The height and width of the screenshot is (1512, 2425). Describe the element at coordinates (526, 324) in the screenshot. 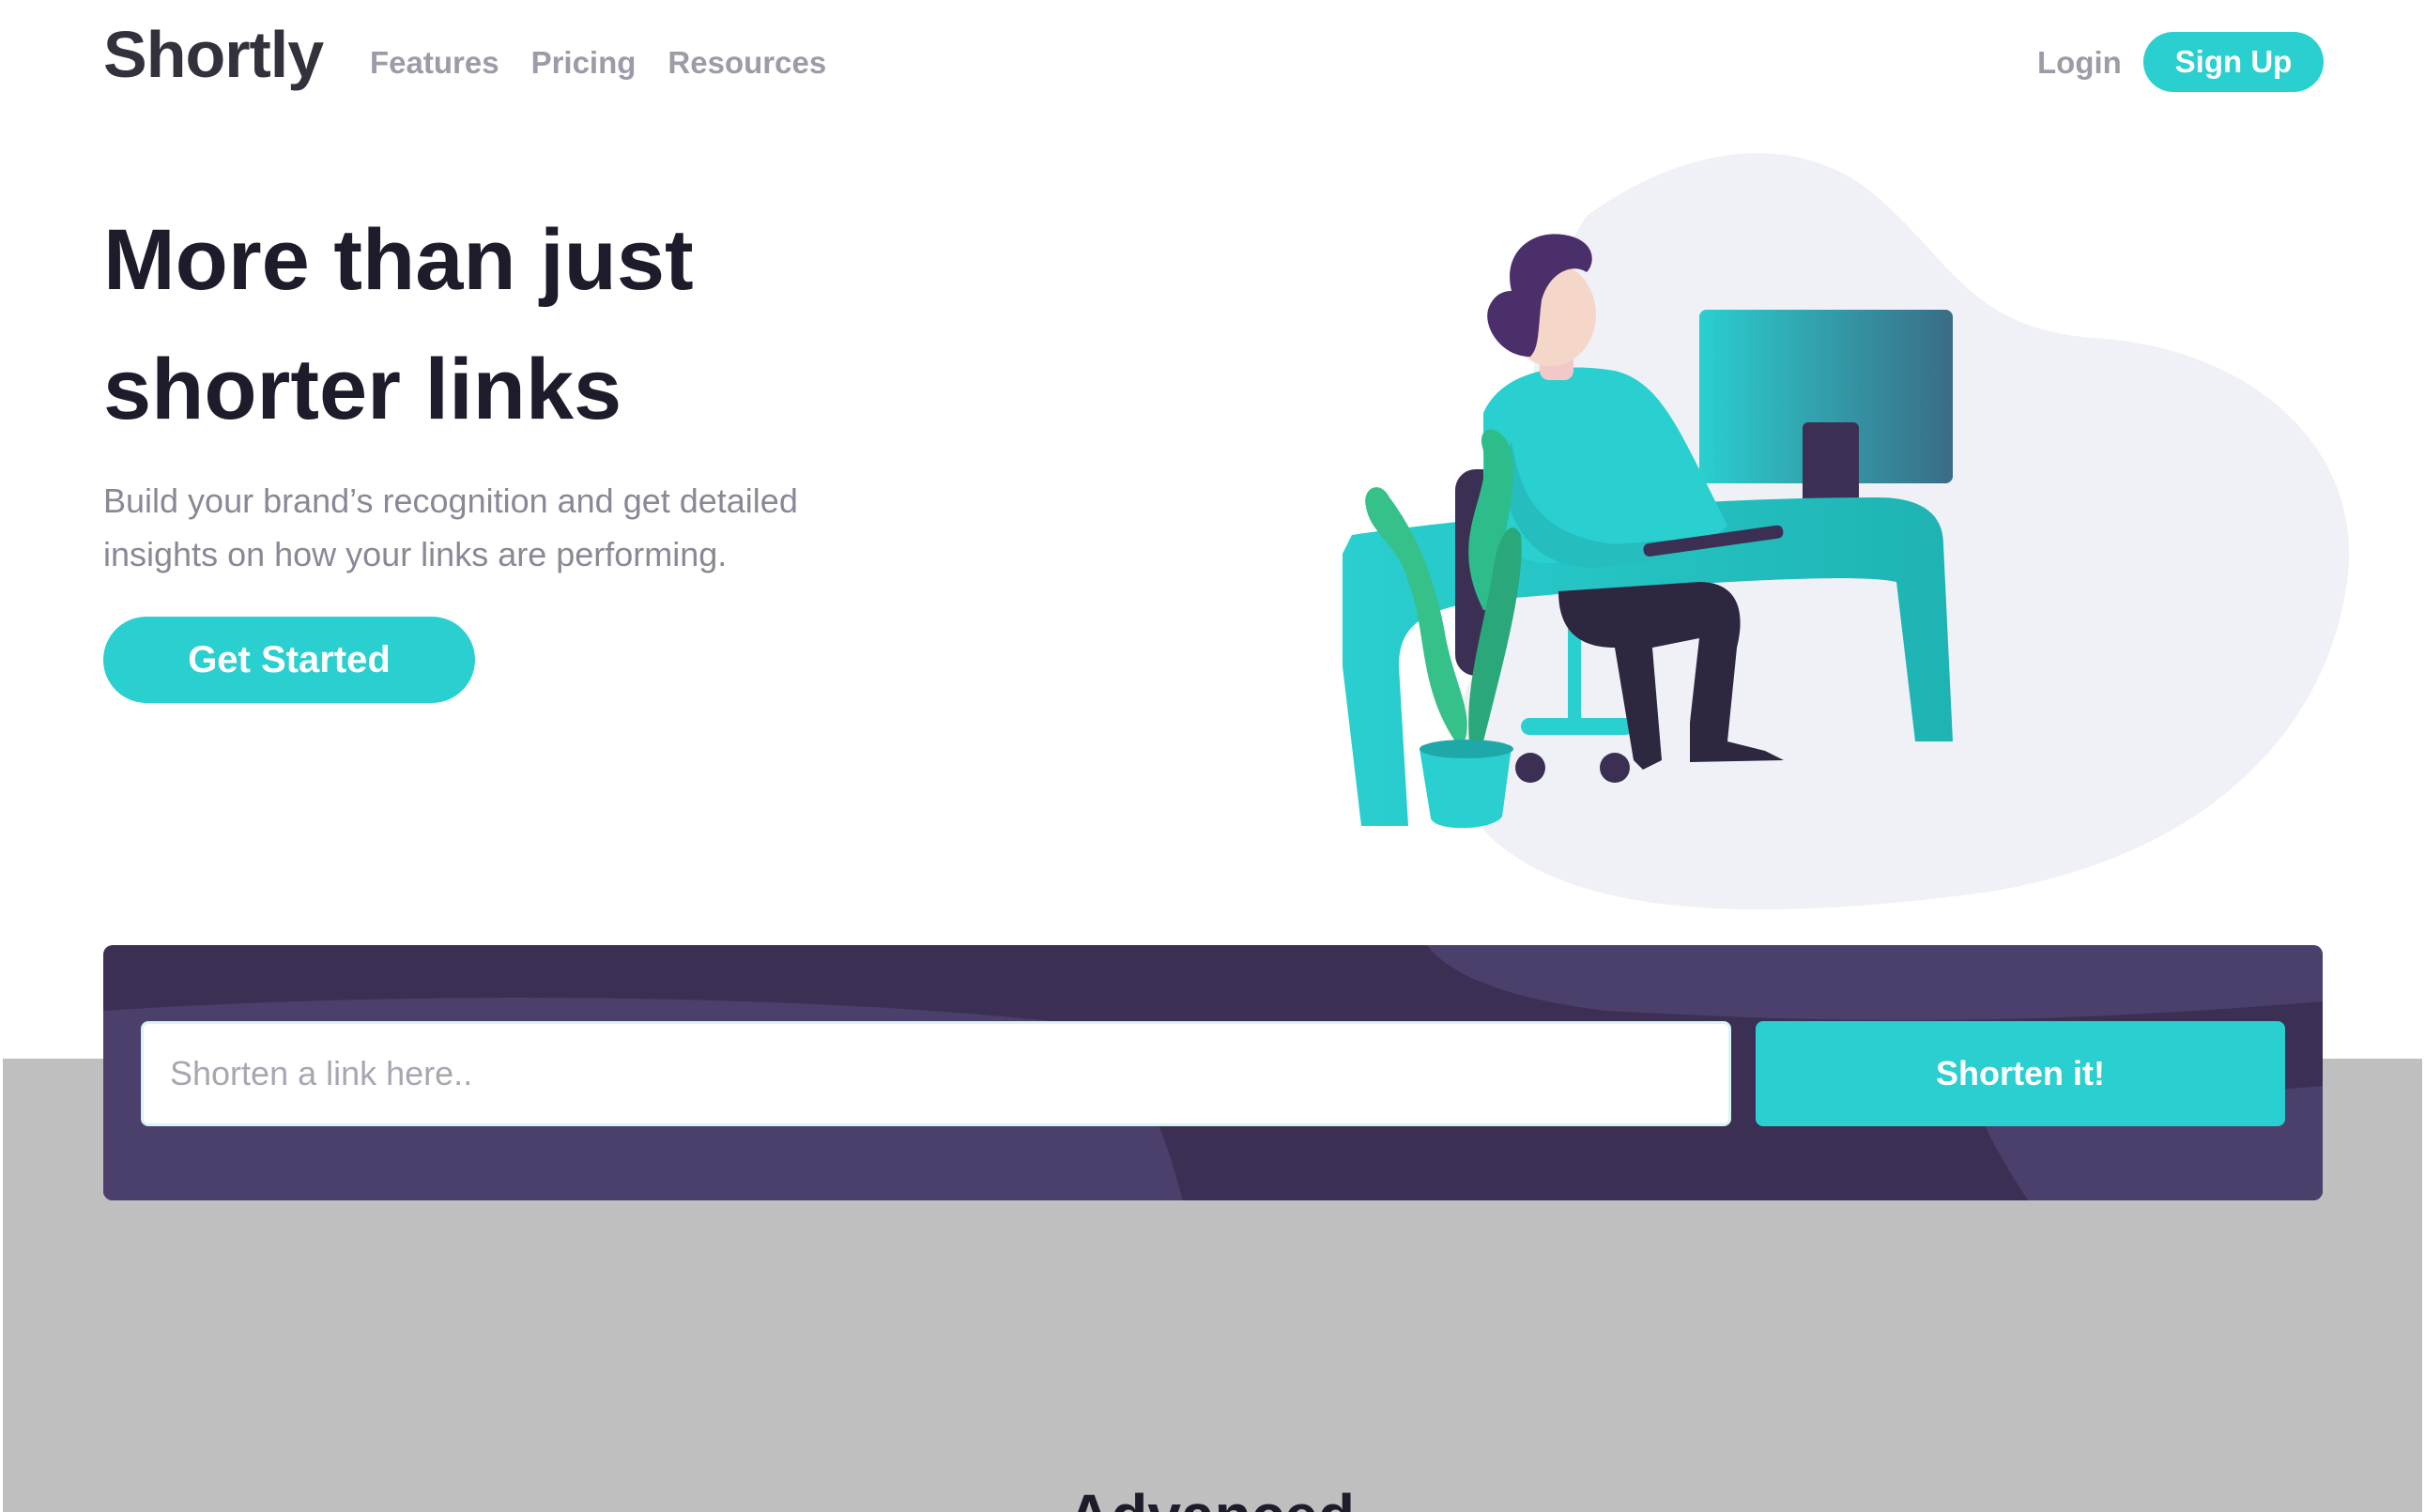

I see `hero-title: More than just shorter links` at that location.